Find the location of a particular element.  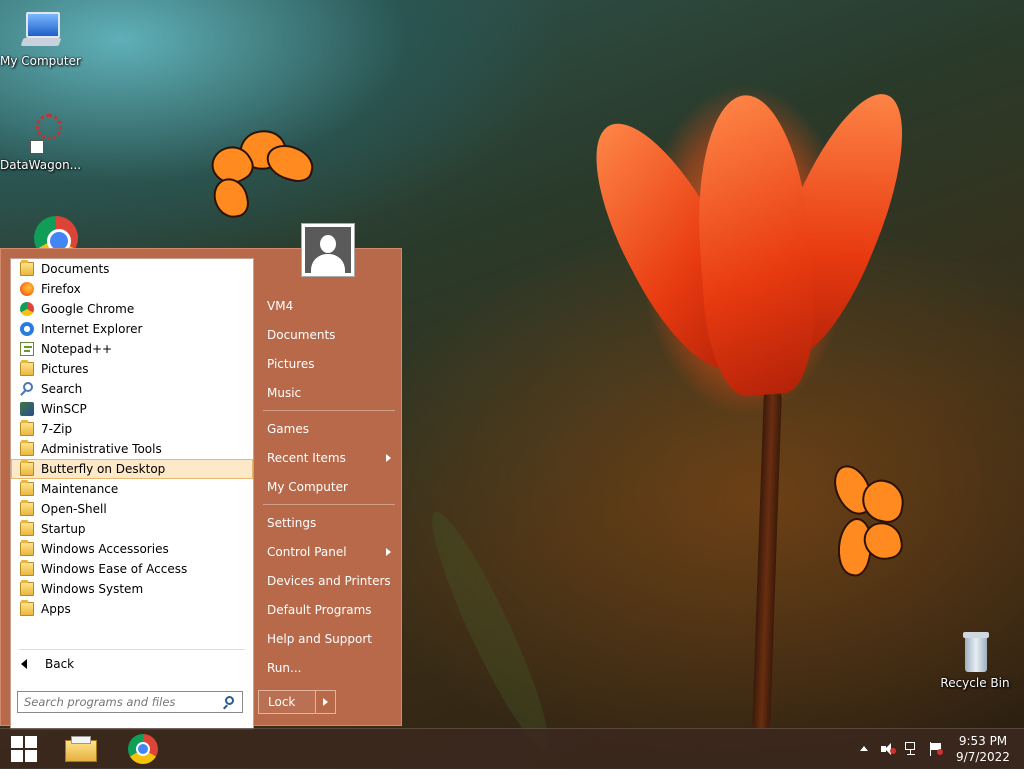

windows-logo-icon is located at coordinates (24, 749).